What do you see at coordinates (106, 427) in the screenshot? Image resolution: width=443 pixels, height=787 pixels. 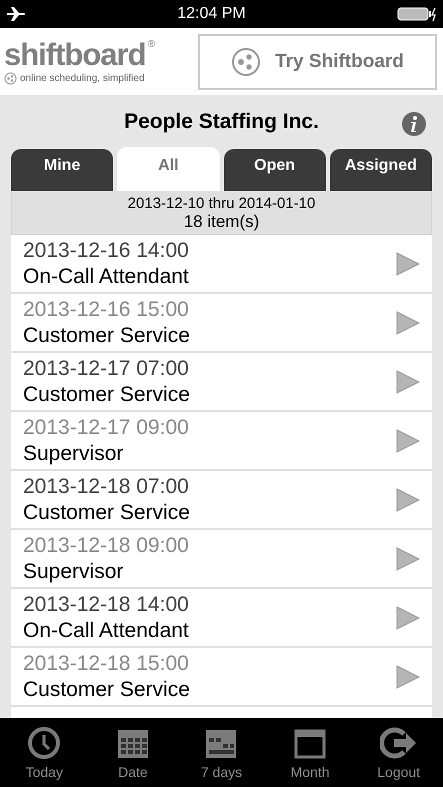 I see `shift-time: 2013-12-17 09:00` at bounding box center [106, 427].